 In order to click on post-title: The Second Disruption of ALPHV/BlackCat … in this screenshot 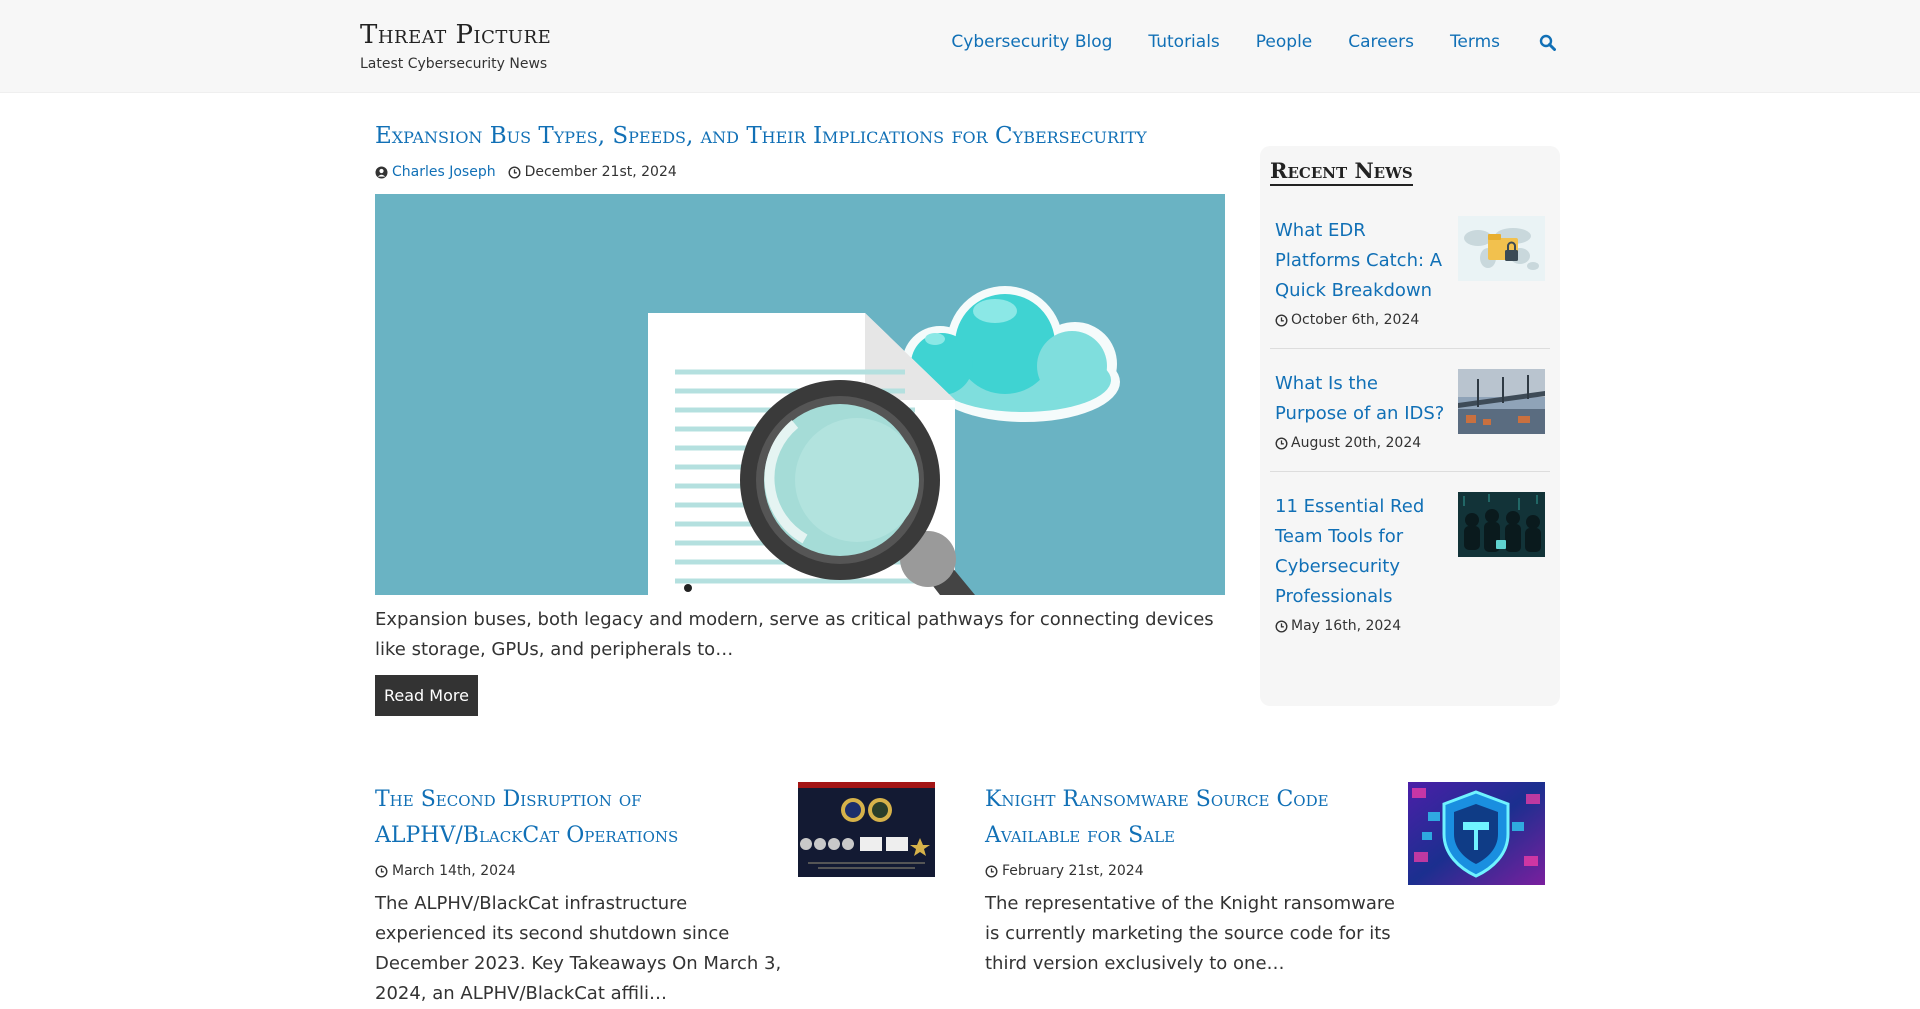, I will do `click(570, 818)`.